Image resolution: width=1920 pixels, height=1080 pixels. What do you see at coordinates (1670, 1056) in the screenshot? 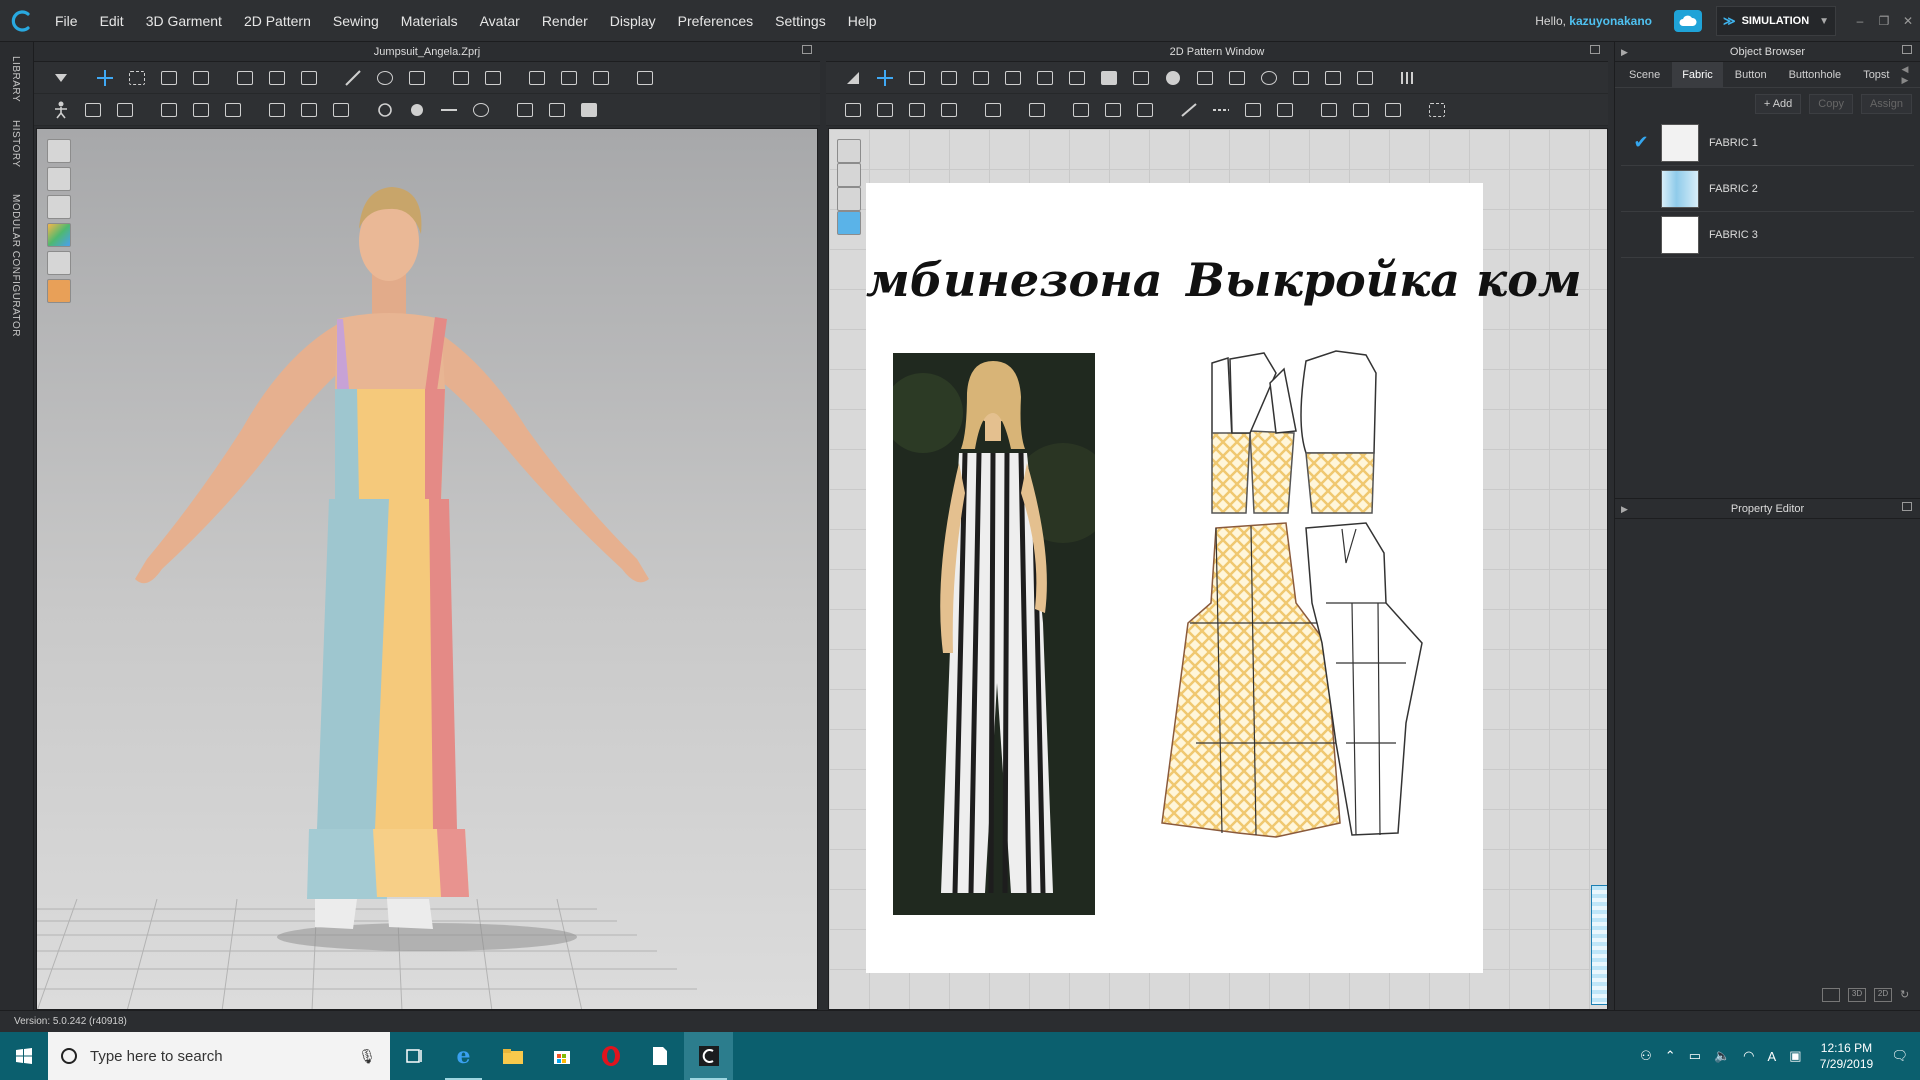
I see `chevron-up-icon: ⌃` at bounding box center [1670, 1056].